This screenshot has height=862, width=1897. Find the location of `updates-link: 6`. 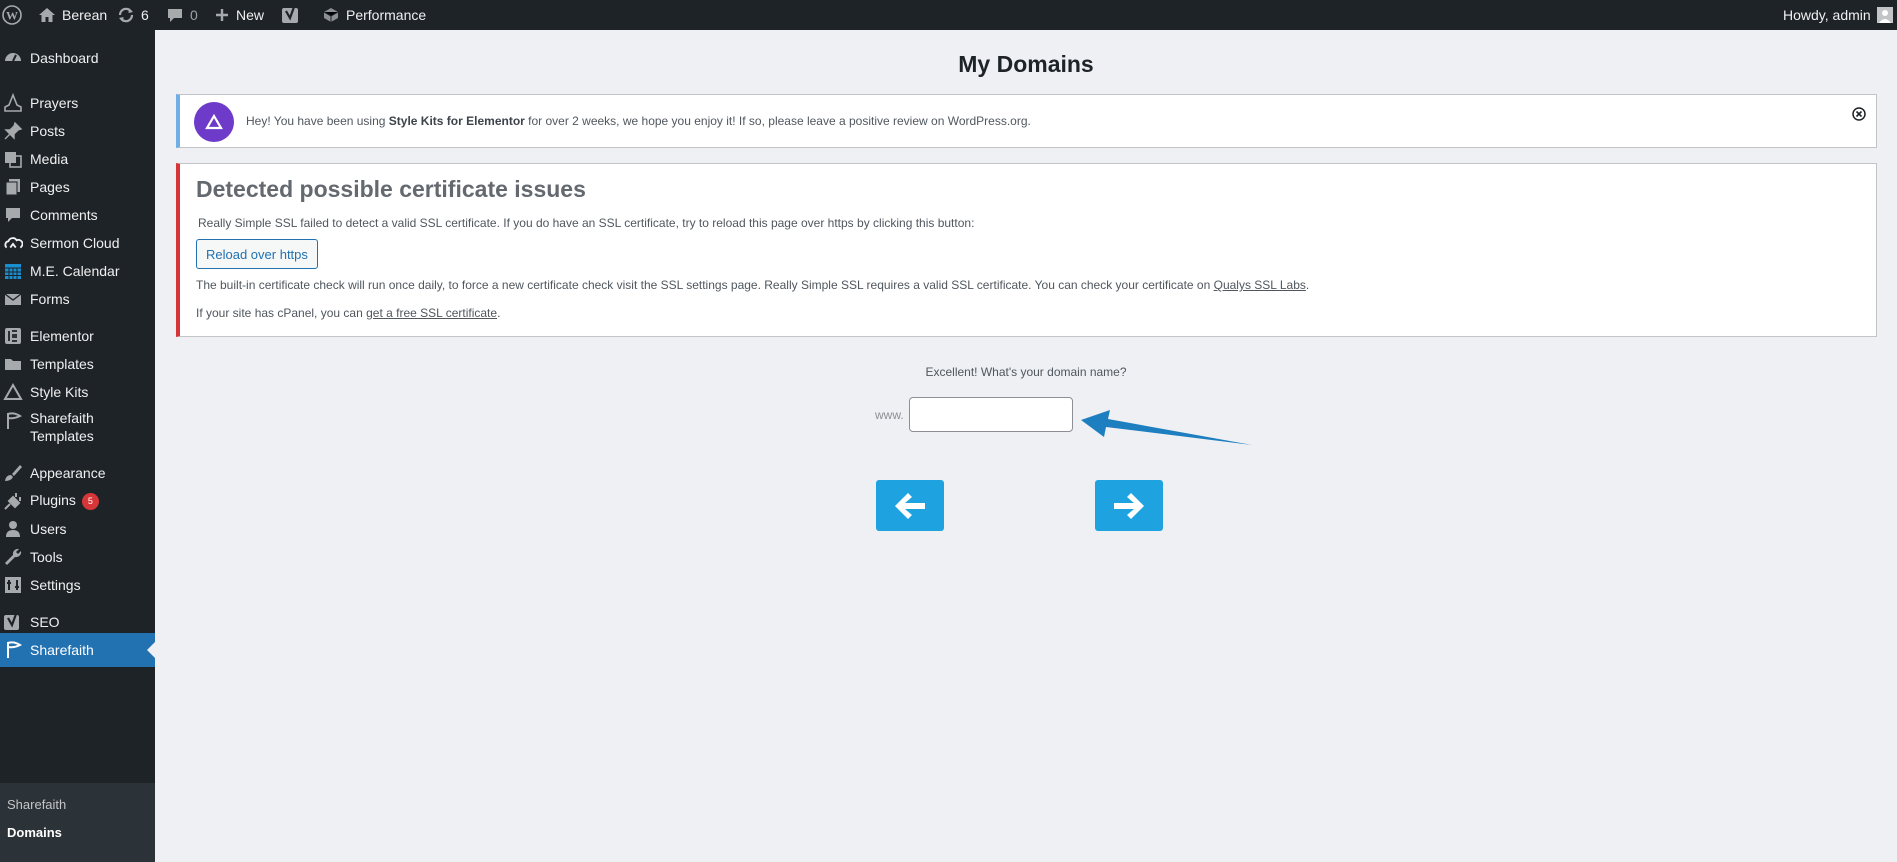

updates-link: 6 is located at coordinates (133, 15).